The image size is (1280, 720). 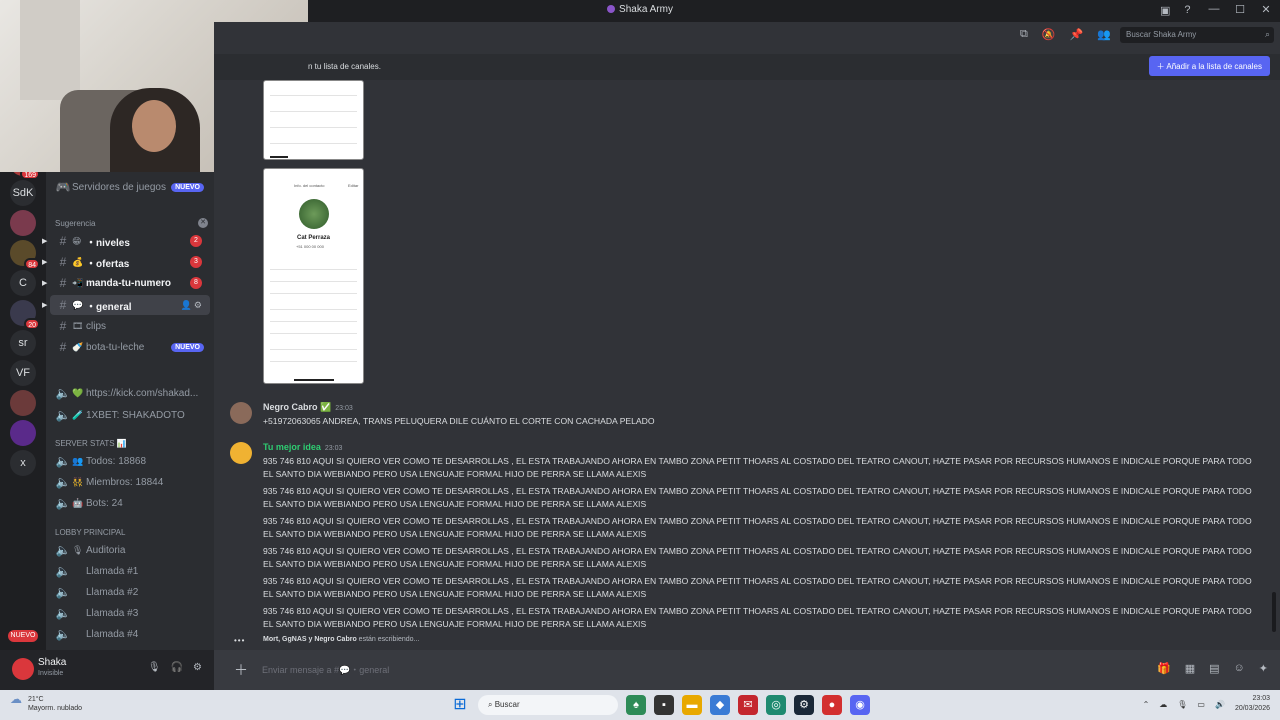 I want to click on steam-icon: ⚙, so click(x=804, y=705).